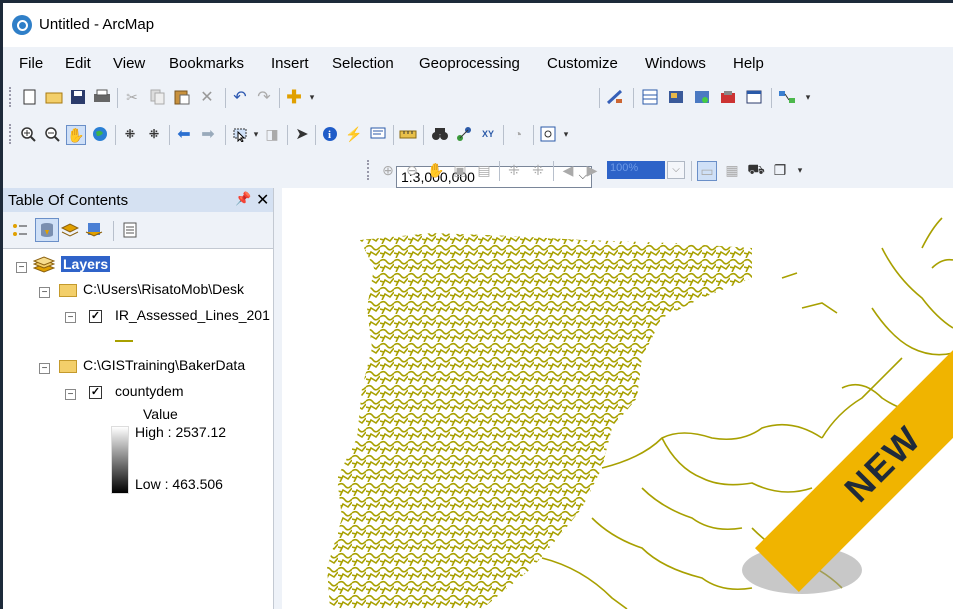  What do you see at coordinates (312, 97) in the screenshot?
I see `chevron-down-icon: ▾` at bounding box center [312, 97].